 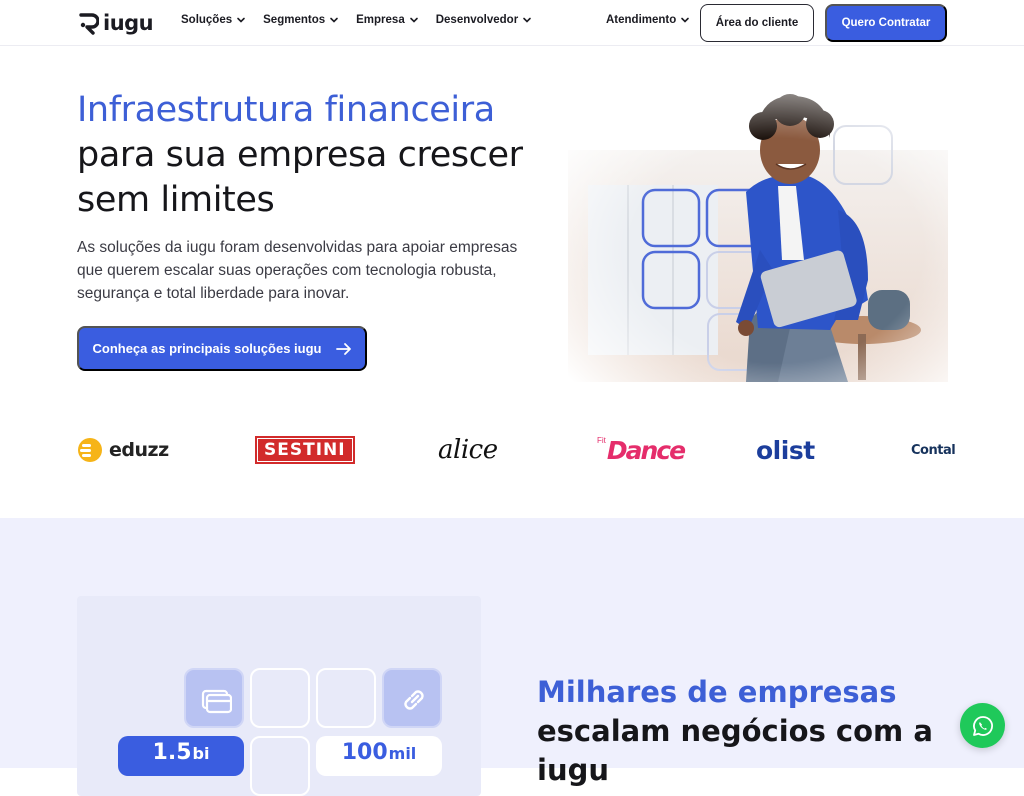 I want to click on eduzz-icon, so click(x=90, y=450).